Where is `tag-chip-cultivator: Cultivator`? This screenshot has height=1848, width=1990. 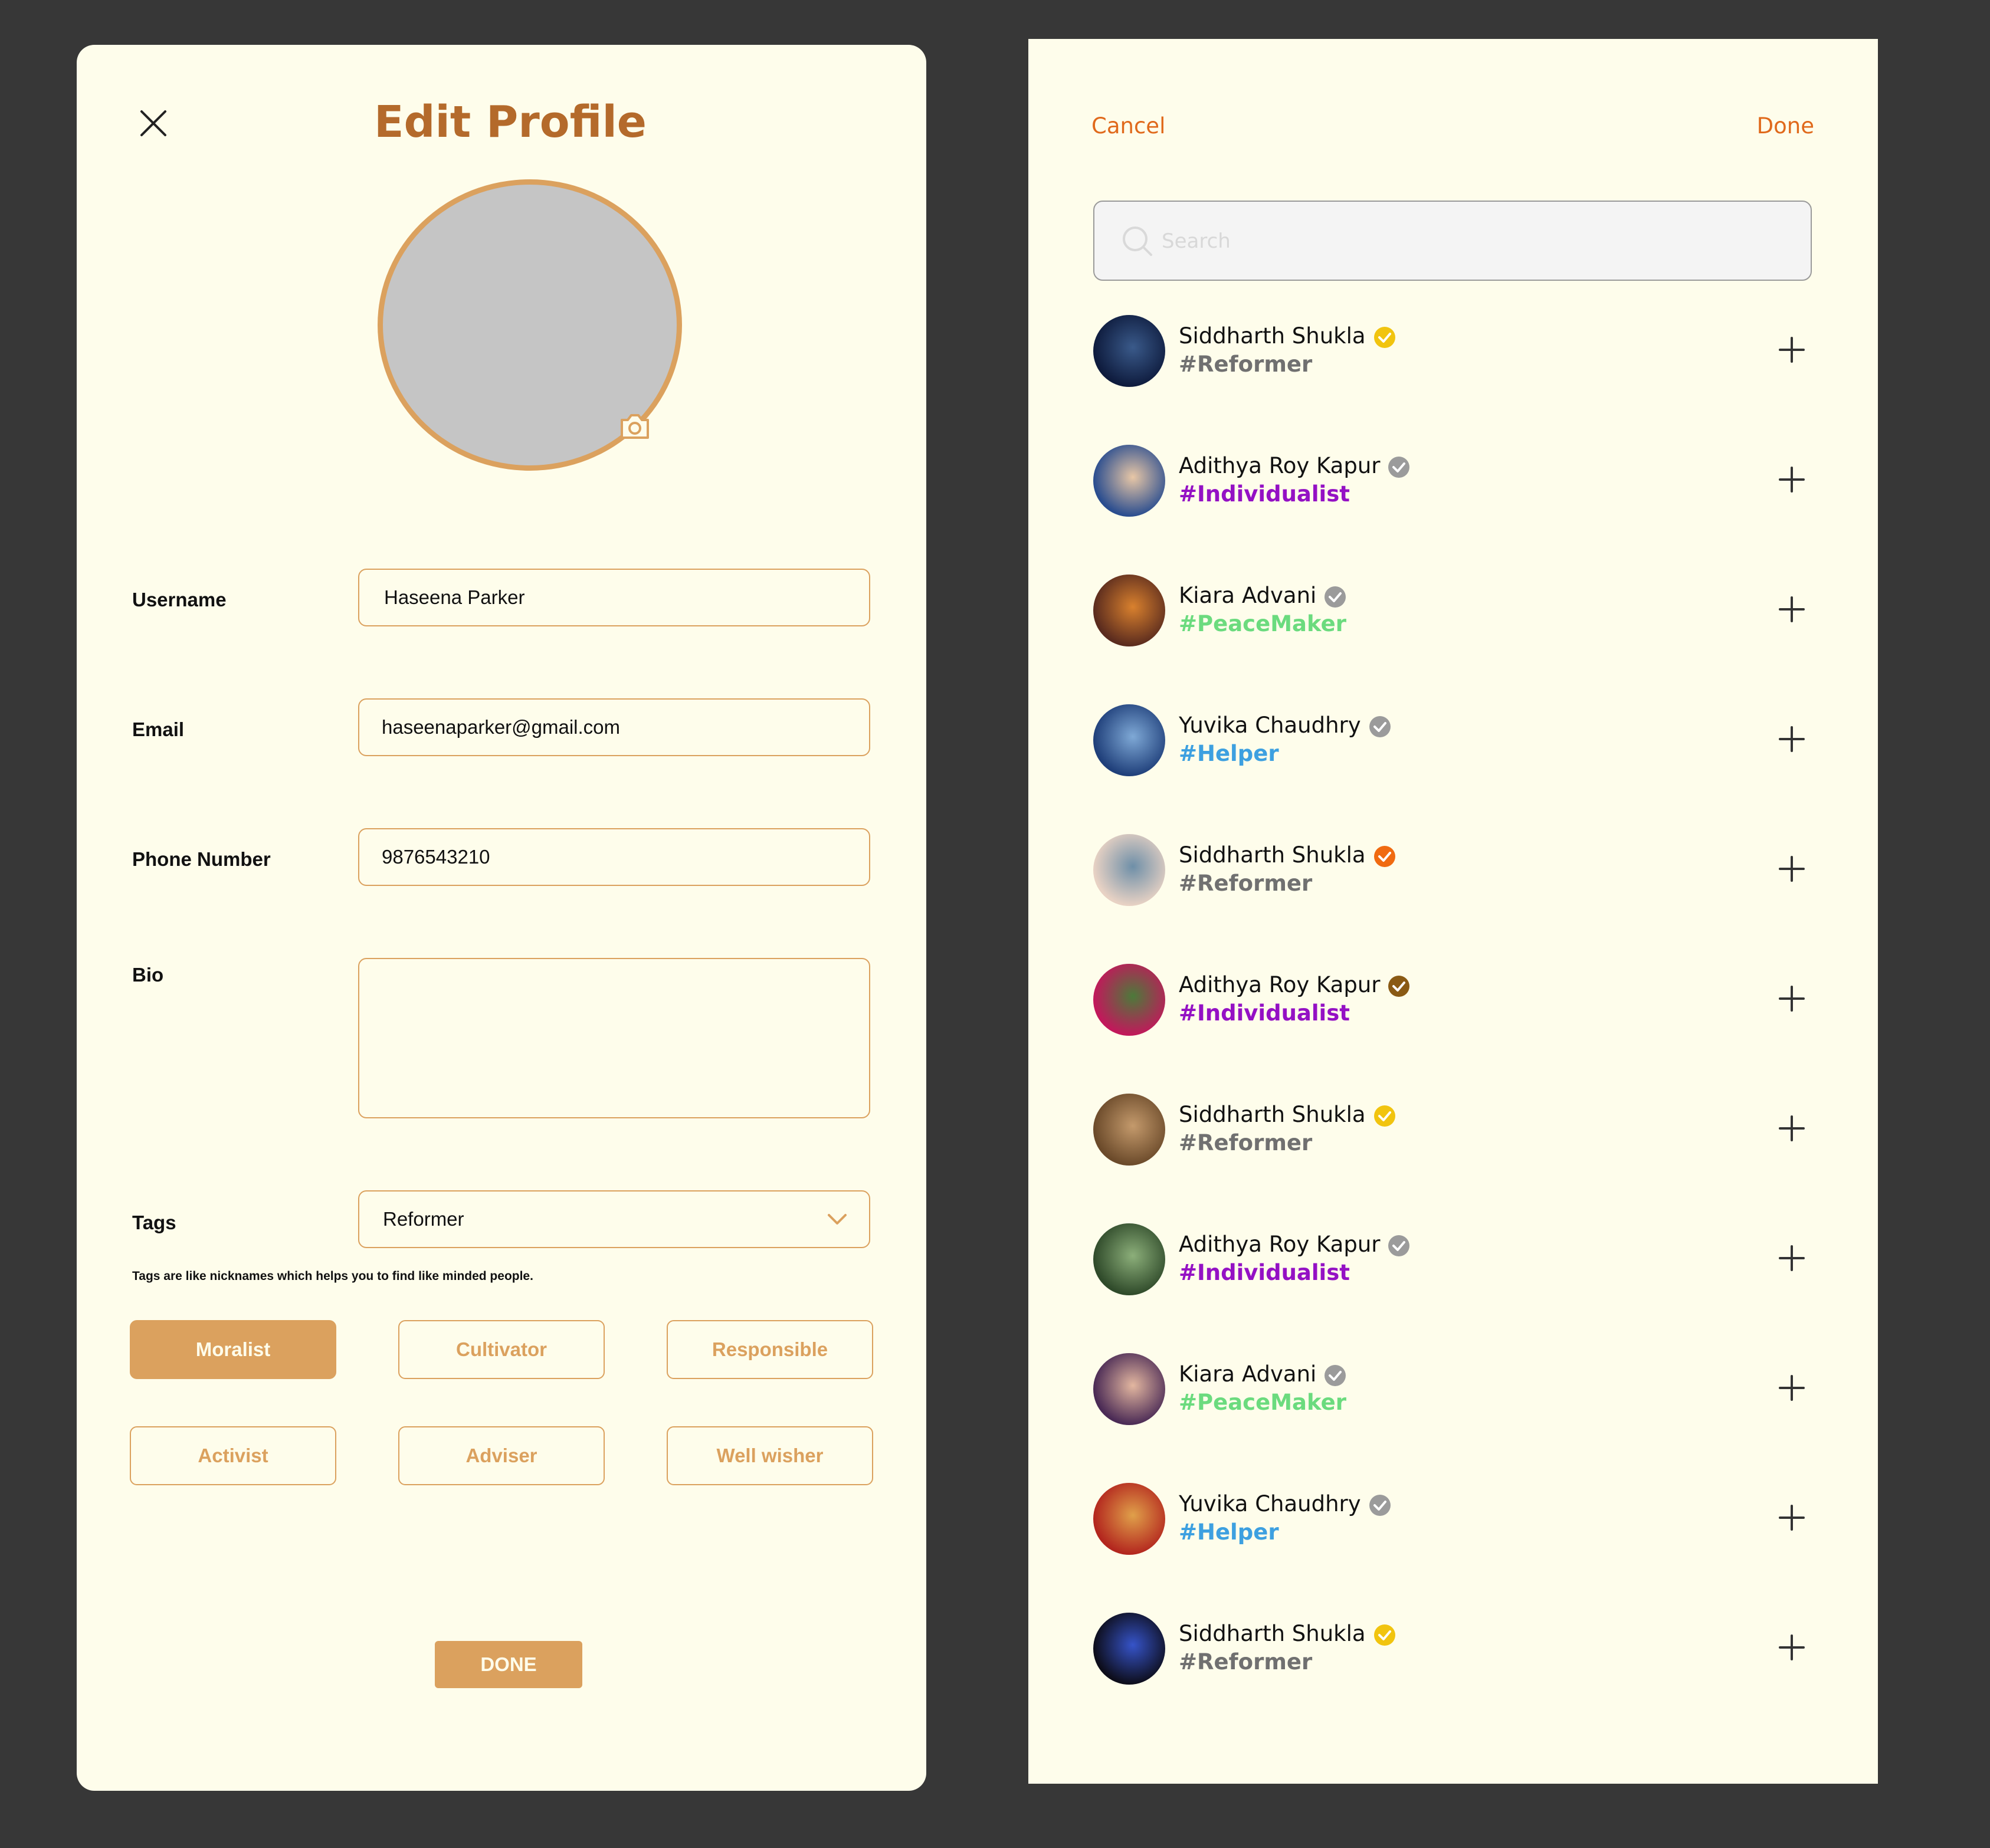
tag-chip-cultivator: Cultivator is located at coordinates (502, 1350).